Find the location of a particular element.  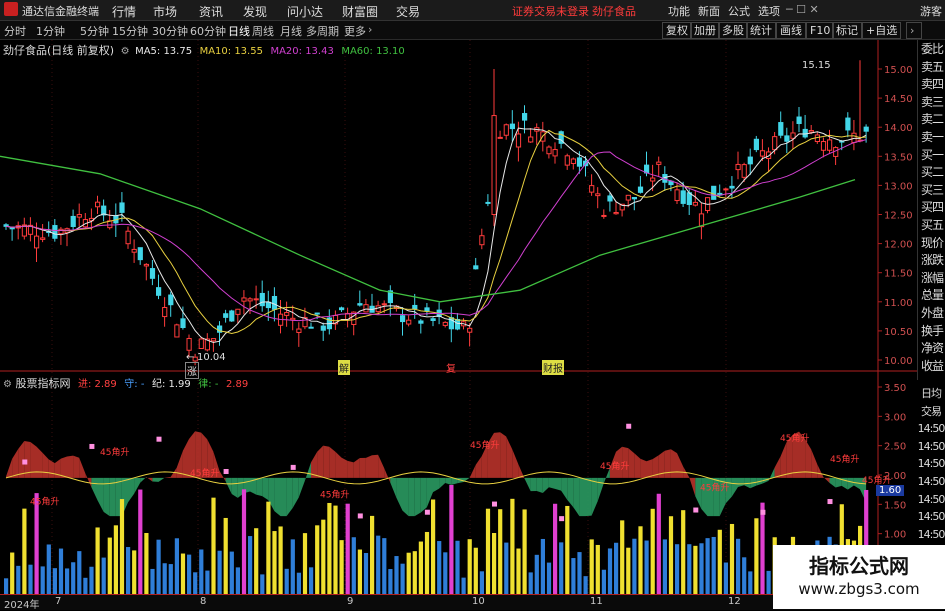

side-tab: 卖二 is located at coordinates (931, 120).